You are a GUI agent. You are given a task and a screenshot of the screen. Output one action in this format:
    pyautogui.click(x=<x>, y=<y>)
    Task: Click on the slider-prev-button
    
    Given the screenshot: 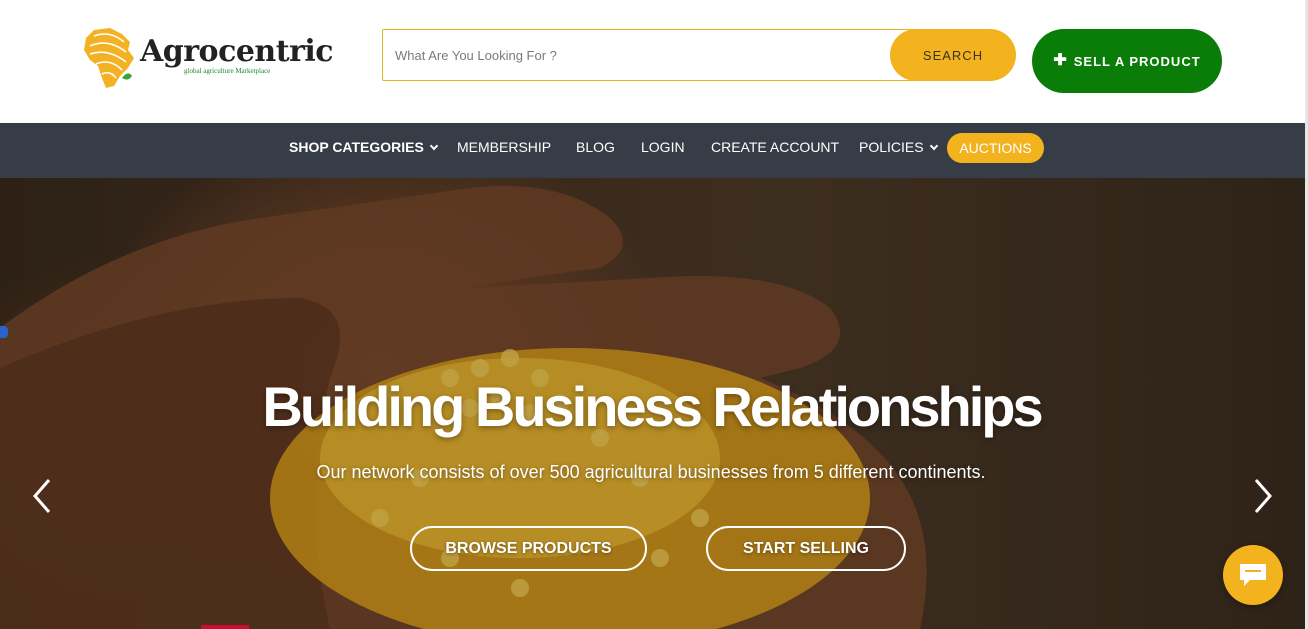 What is the action you would take?
    pyautogui.click(x=42, y=496)
    